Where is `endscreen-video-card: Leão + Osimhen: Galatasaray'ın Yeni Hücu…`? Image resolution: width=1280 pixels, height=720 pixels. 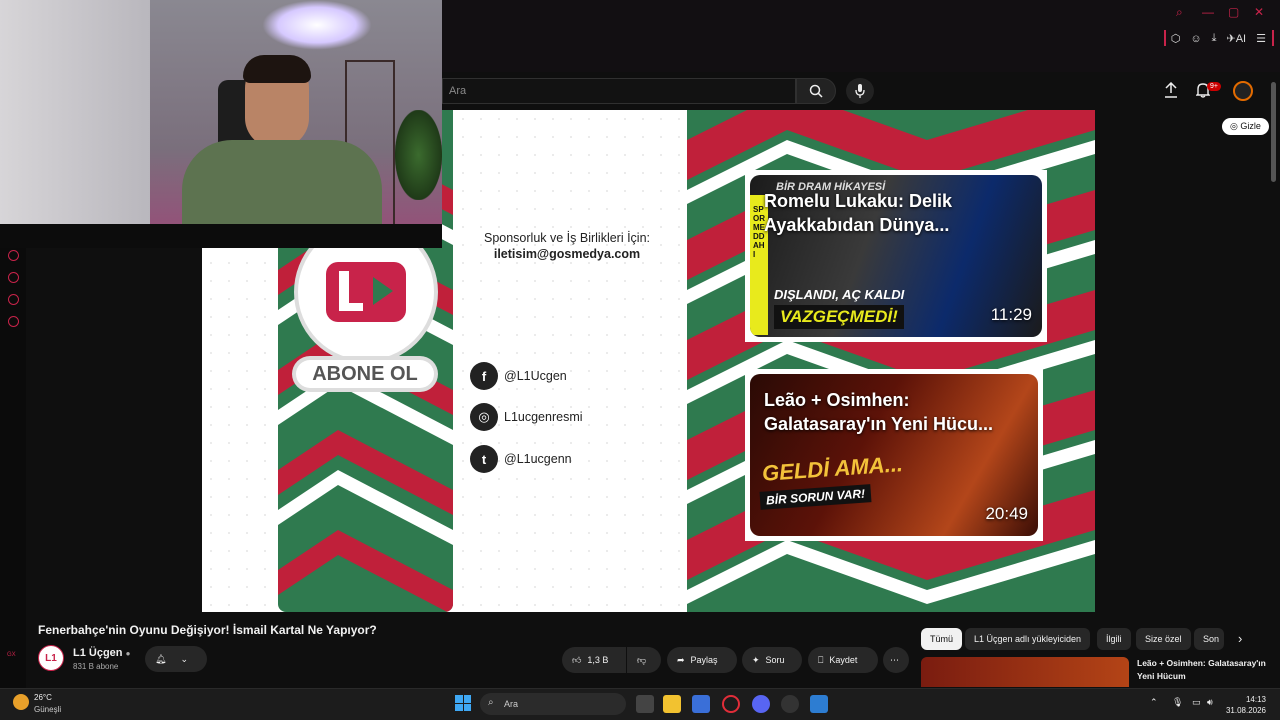
endscreen-video-card: Leão + Osimhen: Galatasaray'ın Yeni Hücu… is located at coordinates (894, 455).